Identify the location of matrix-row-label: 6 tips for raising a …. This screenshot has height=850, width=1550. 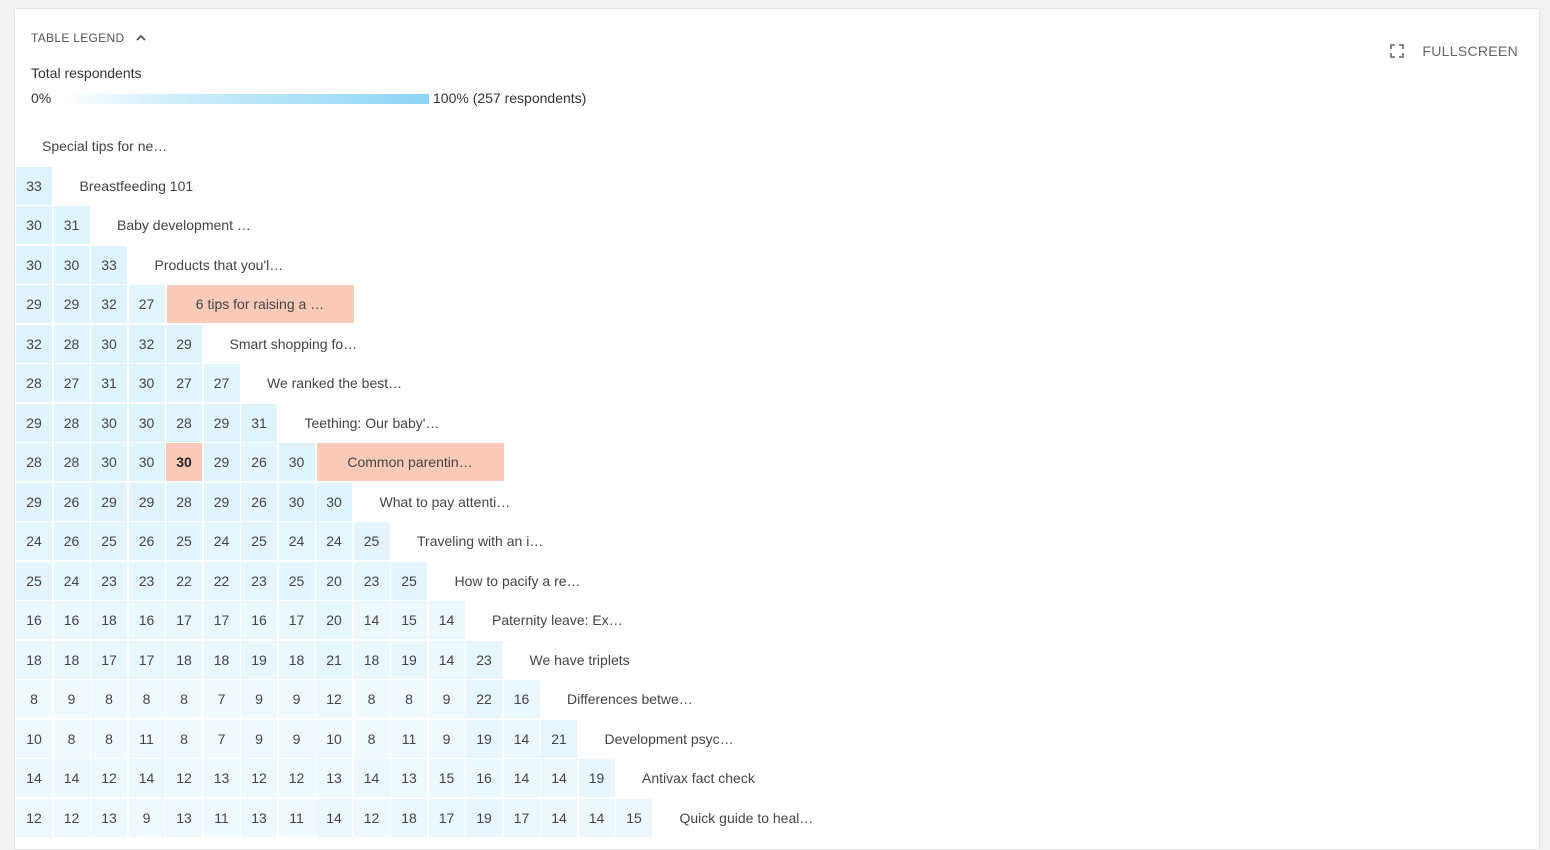
(260, 304).